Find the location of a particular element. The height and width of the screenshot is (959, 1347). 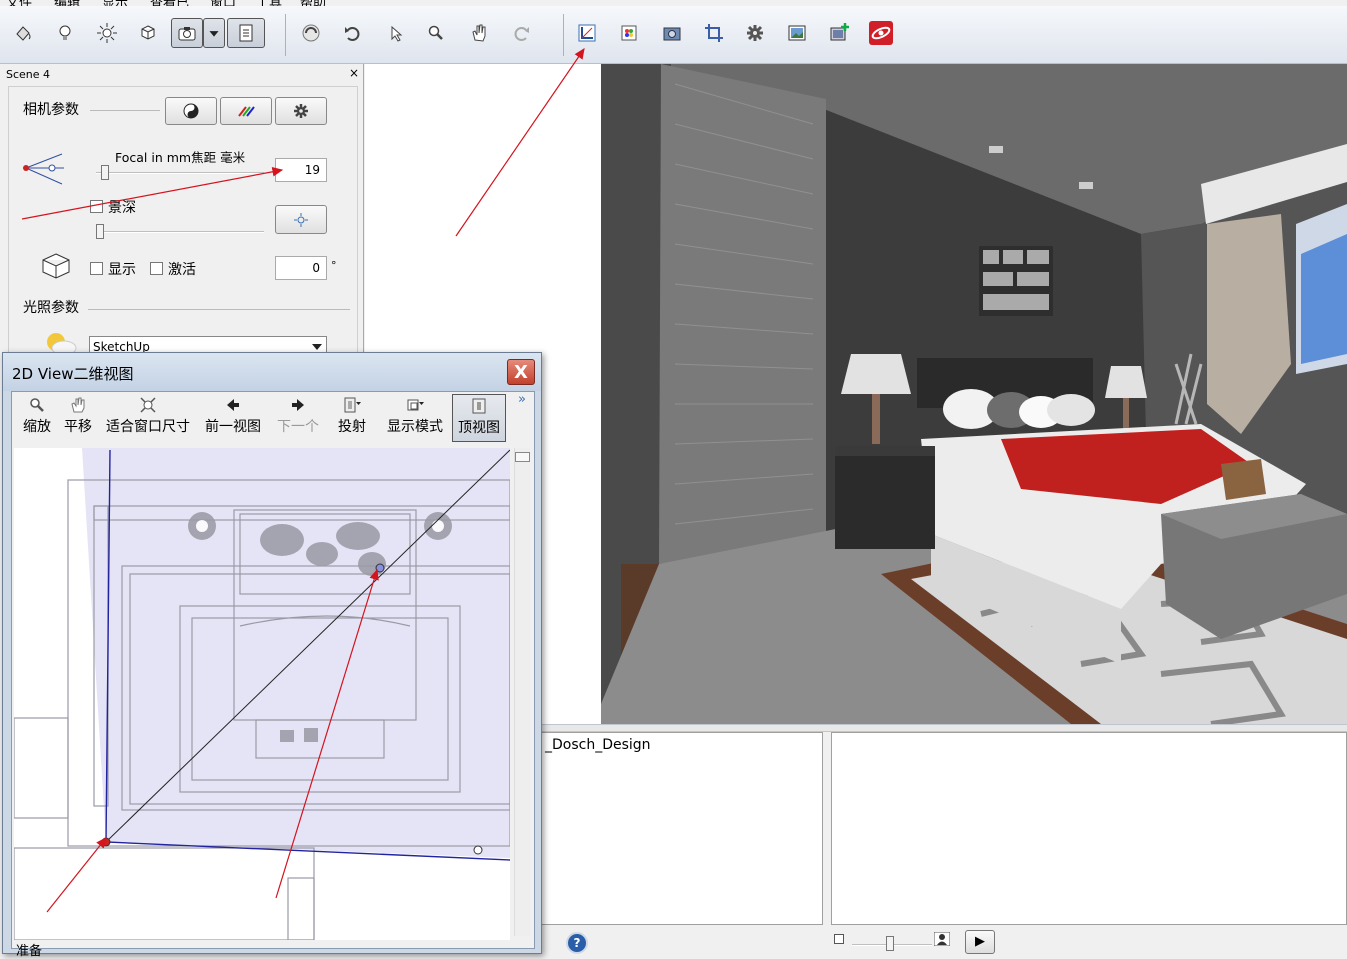

dropdown-arrow-icon is located at coordinates (214, 33).